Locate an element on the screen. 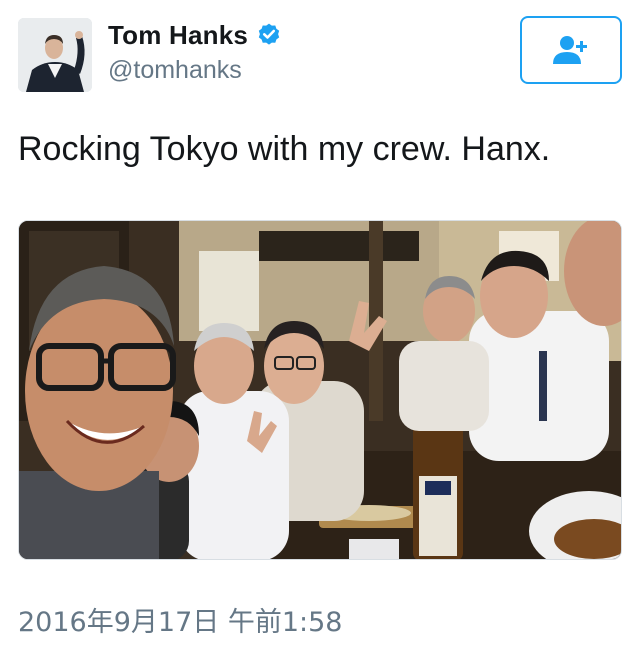  tweet-text: Rocking Tokyo with my crew. Hanx. is located at coordinates (284, 149).